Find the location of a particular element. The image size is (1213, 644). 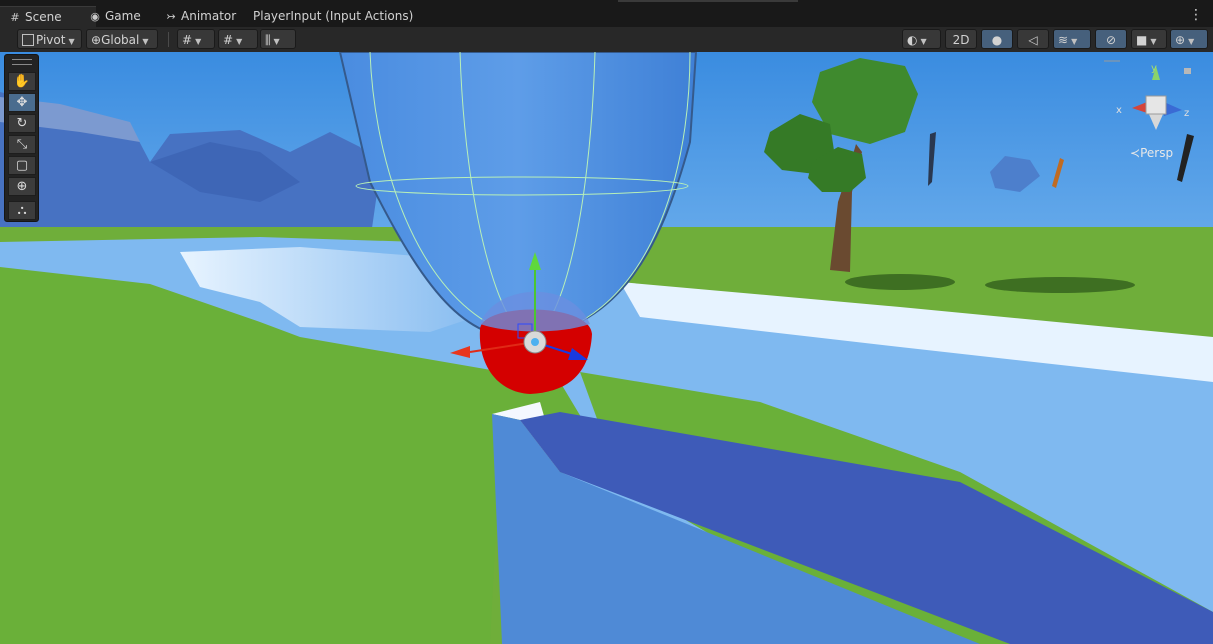

toolbar-divider is located at coordinates (168, 39).